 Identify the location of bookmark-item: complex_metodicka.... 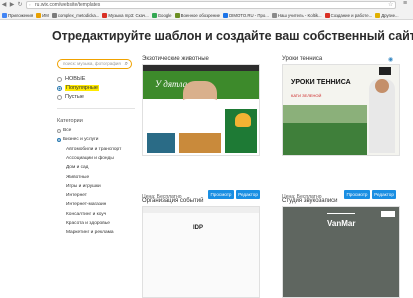
(75, 15).